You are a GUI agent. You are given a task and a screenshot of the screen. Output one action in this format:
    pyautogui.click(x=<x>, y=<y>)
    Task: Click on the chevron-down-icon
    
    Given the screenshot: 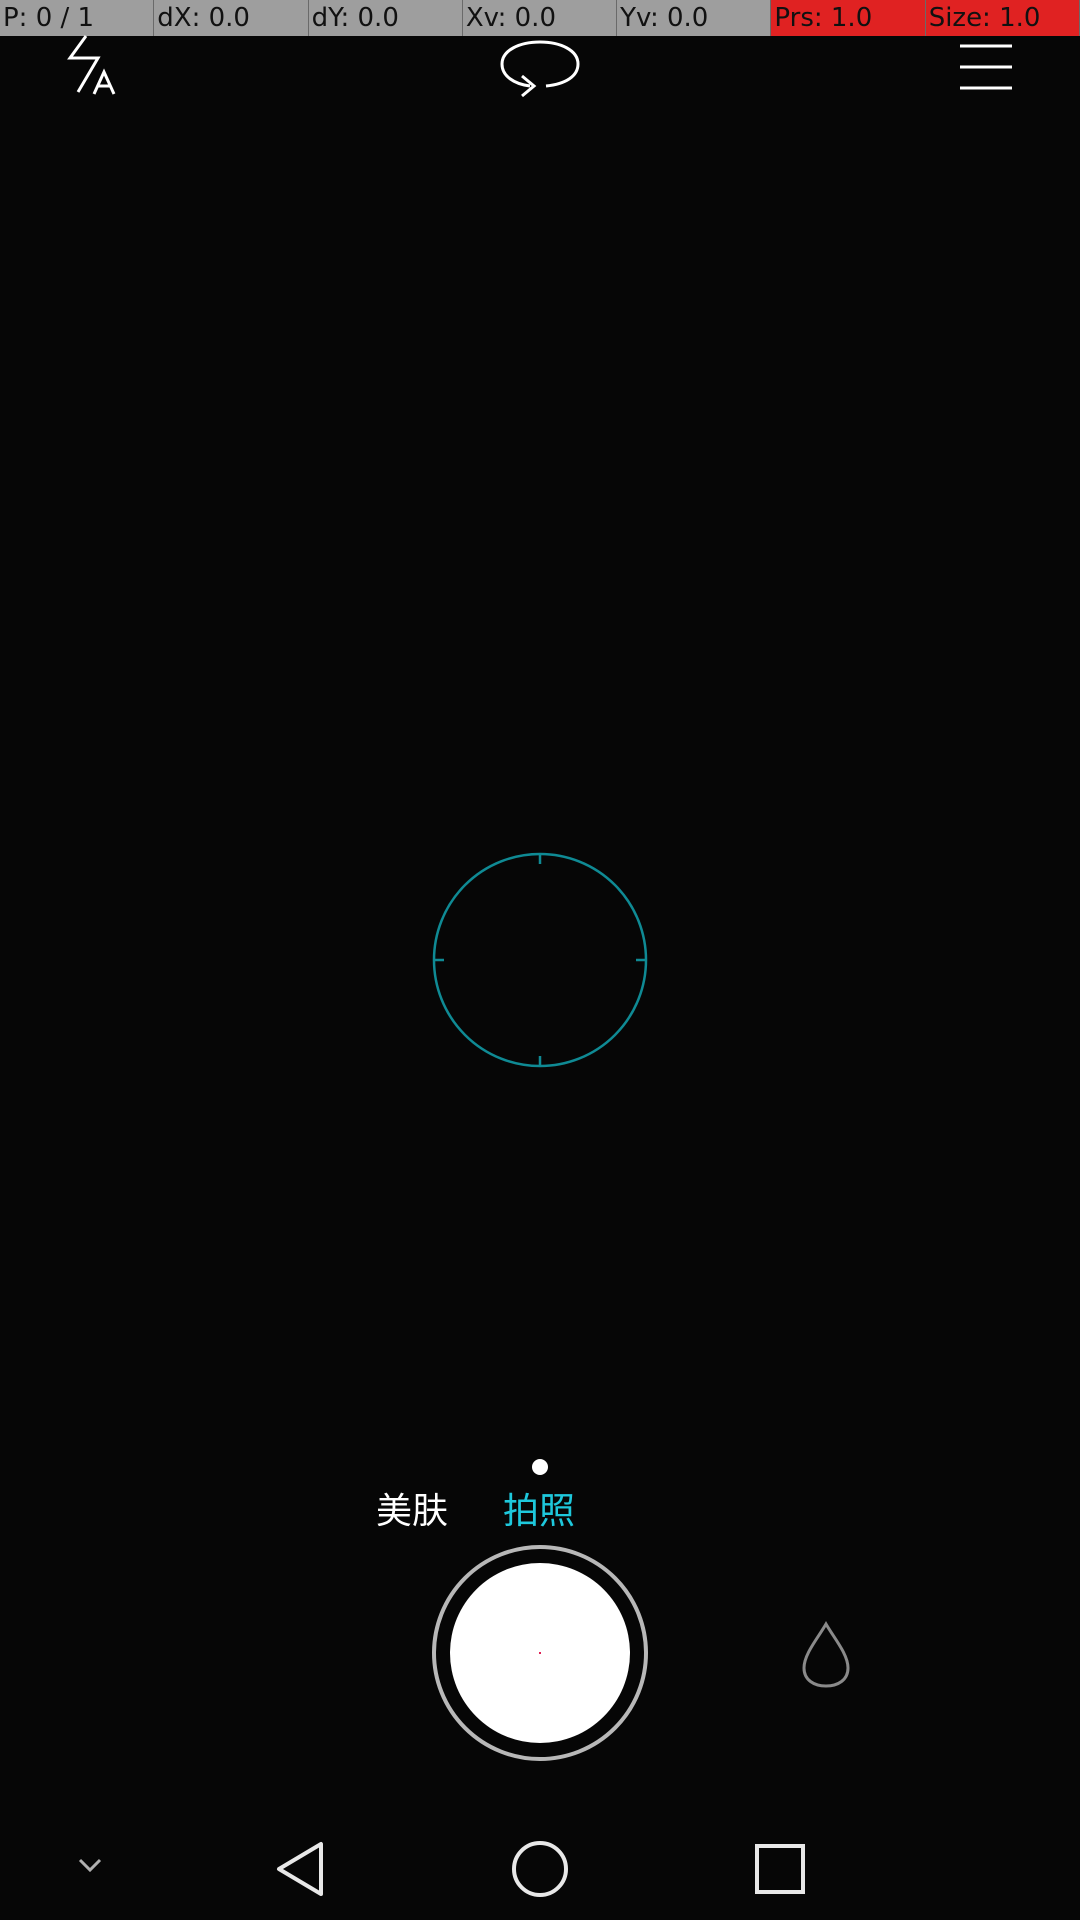 What is the action you would take?
    pyautogui.click(x=90, y=1865)
    